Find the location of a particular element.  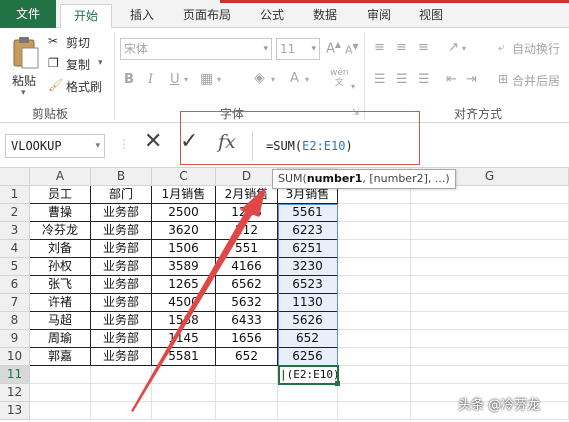

annotation-arrow is located at coordinates (198, 299).